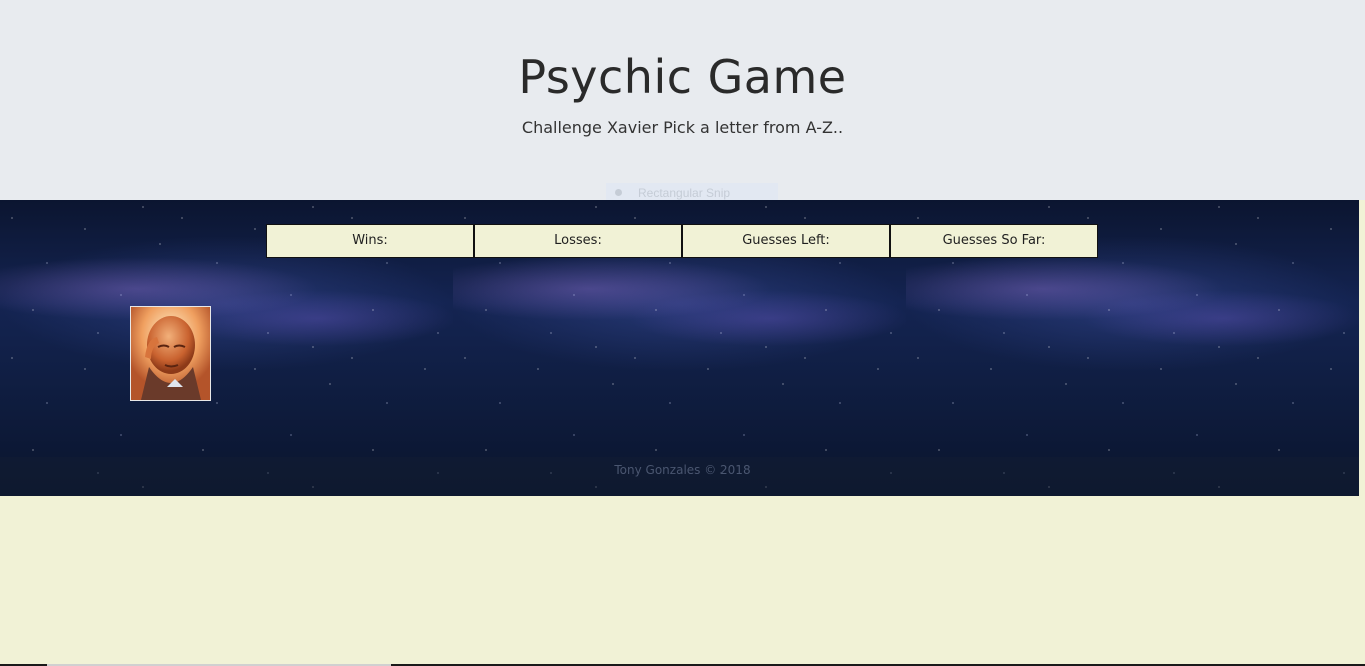 Image resolution: width=1365 pixels, height=666 pixels. What do you see at coordinates (994, 241) in the screenshot?
I see `guesses-so-far-cell: Guesses So Far:` at bounding box center [994, 241].